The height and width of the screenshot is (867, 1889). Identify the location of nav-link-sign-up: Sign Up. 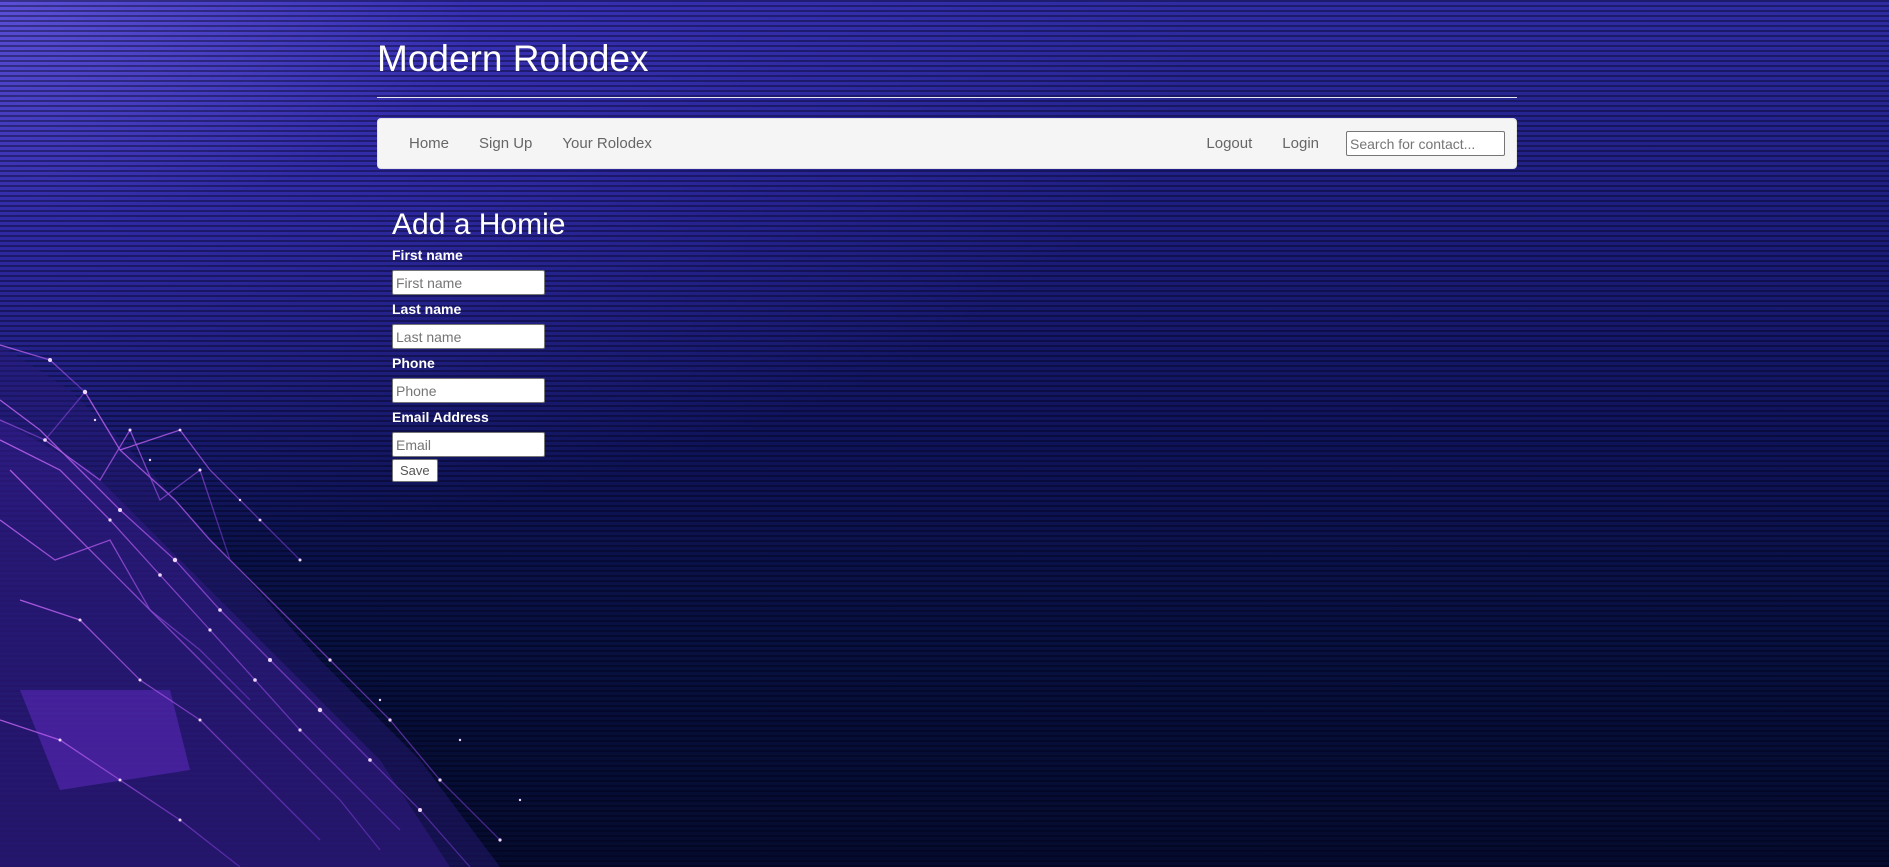
(505, 143).